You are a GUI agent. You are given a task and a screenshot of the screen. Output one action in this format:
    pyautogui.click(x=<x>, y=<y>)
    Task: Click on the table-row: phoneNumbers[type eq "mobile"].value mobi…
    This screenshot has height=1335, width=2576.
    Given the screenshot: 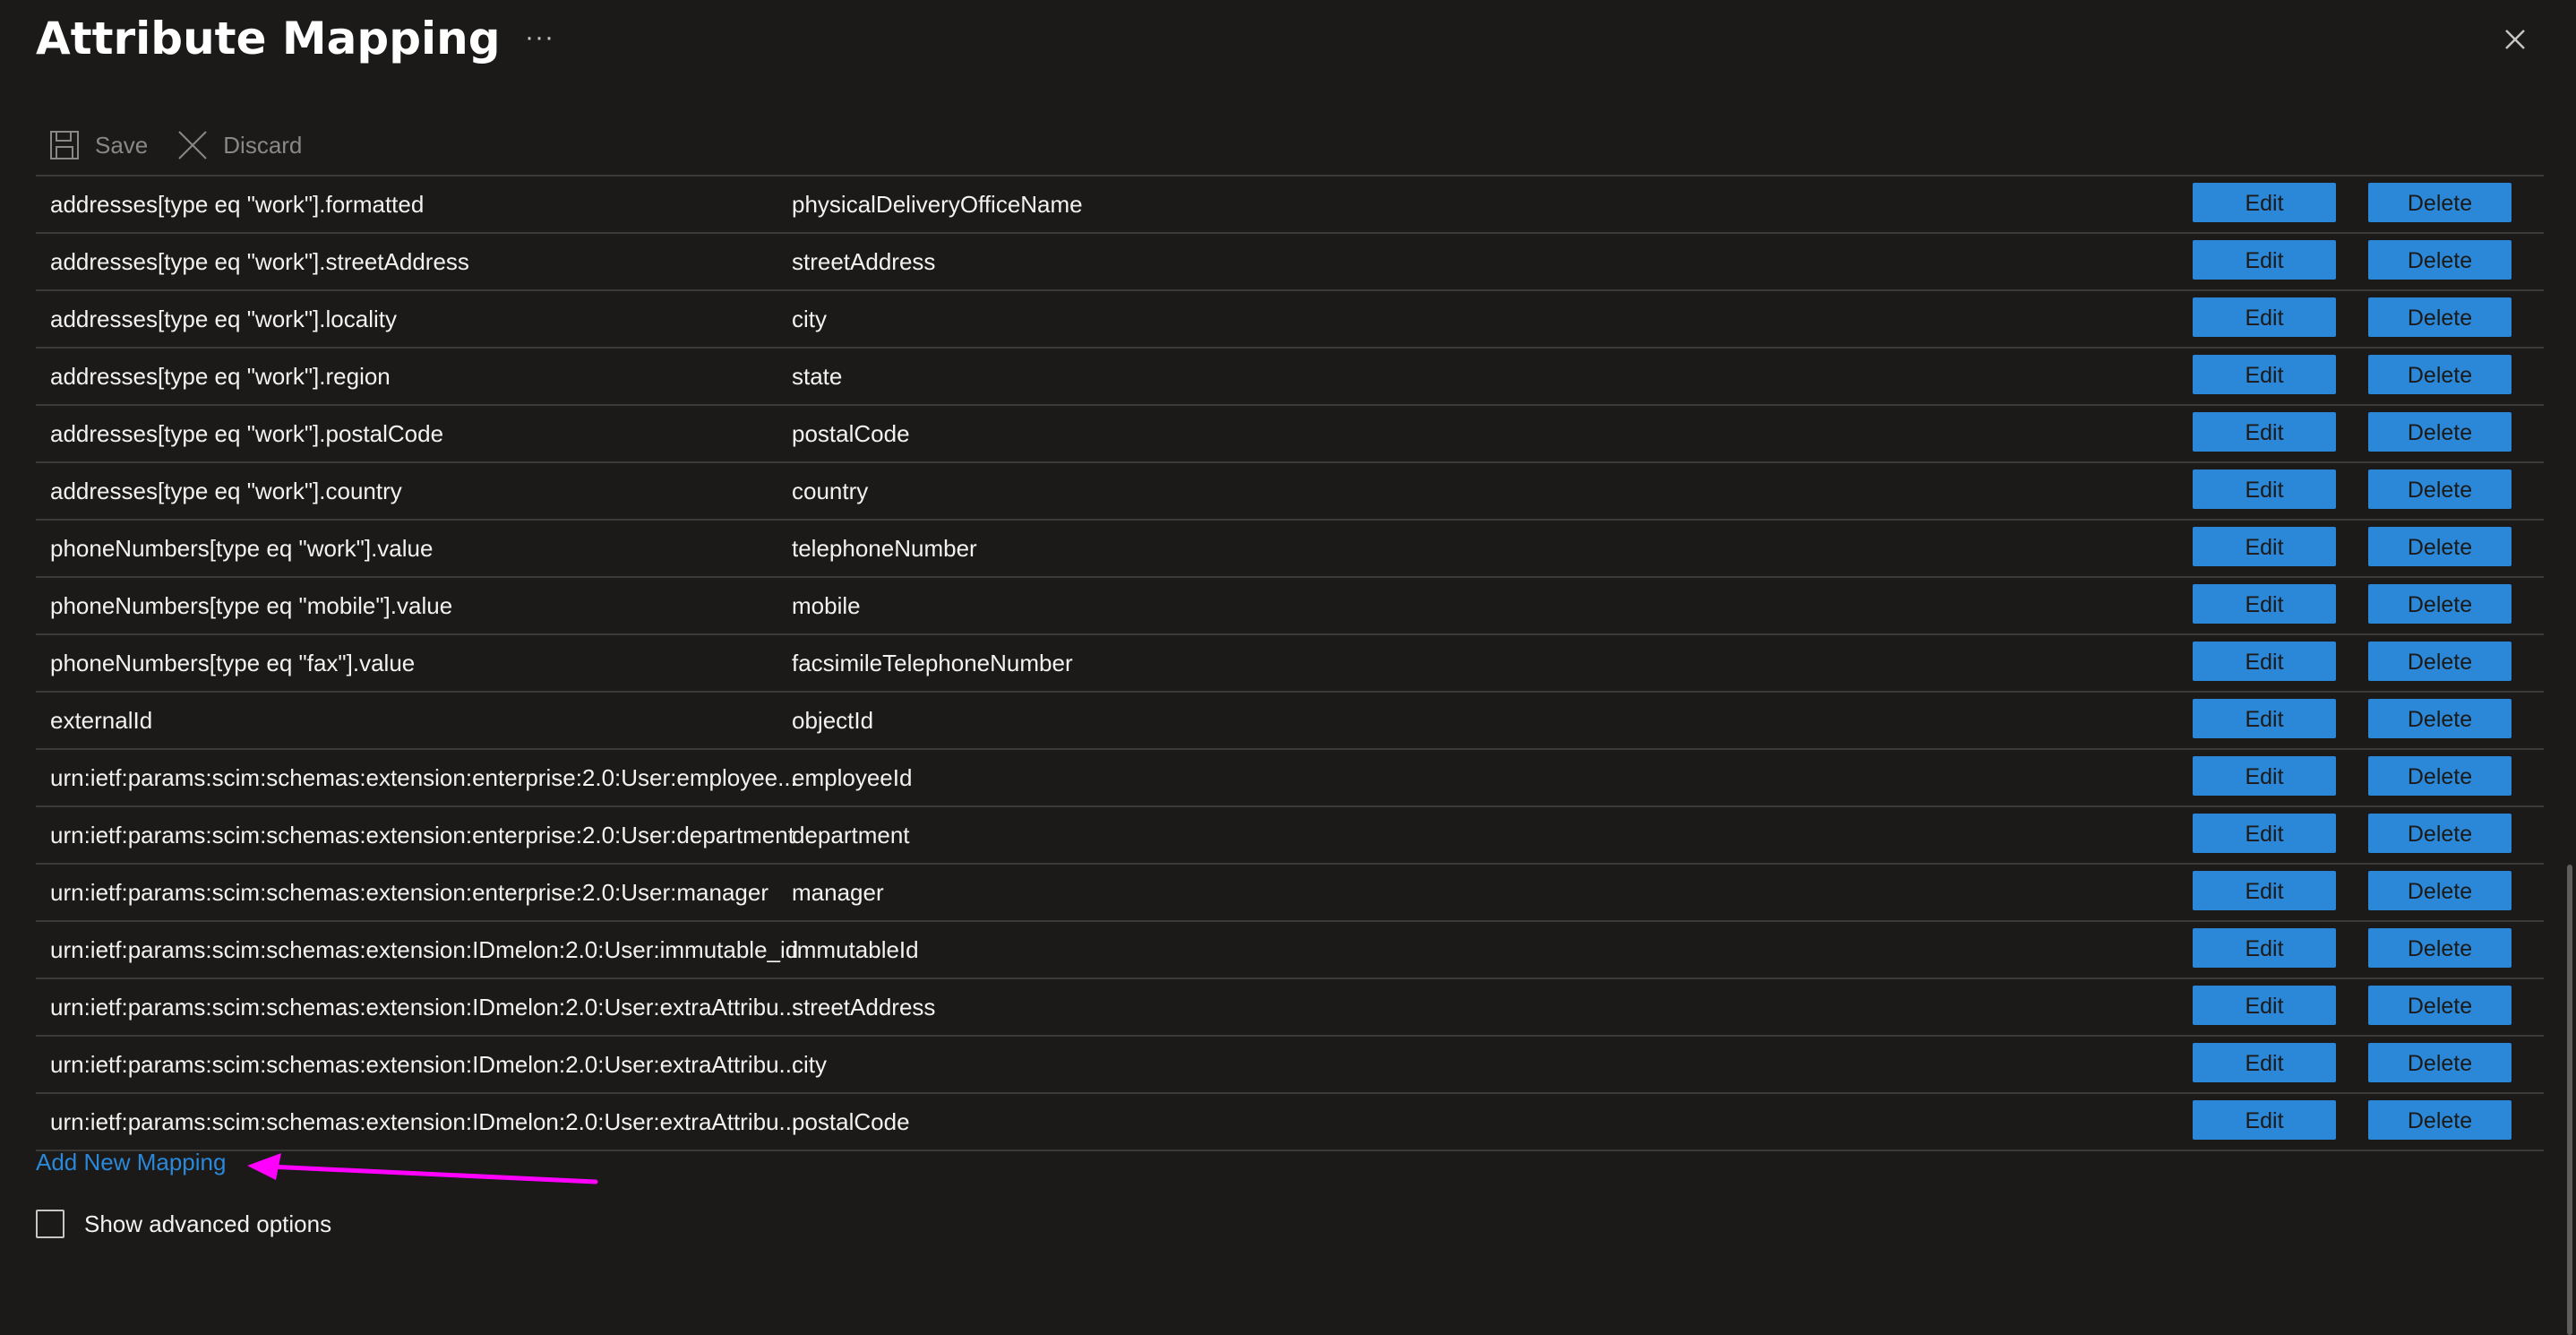 What is the action you would take?
    pyautogui.click(x=1290, y=606)
    